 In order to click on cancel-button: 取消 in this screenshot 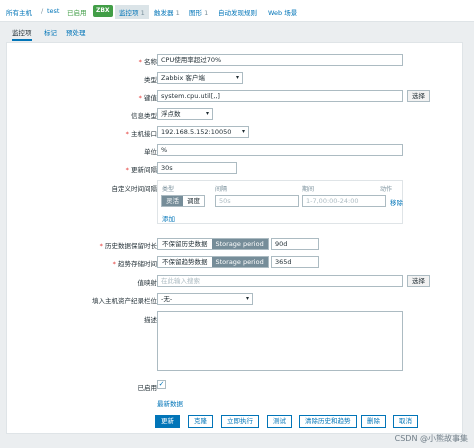, I will do `click(405, 421)`.